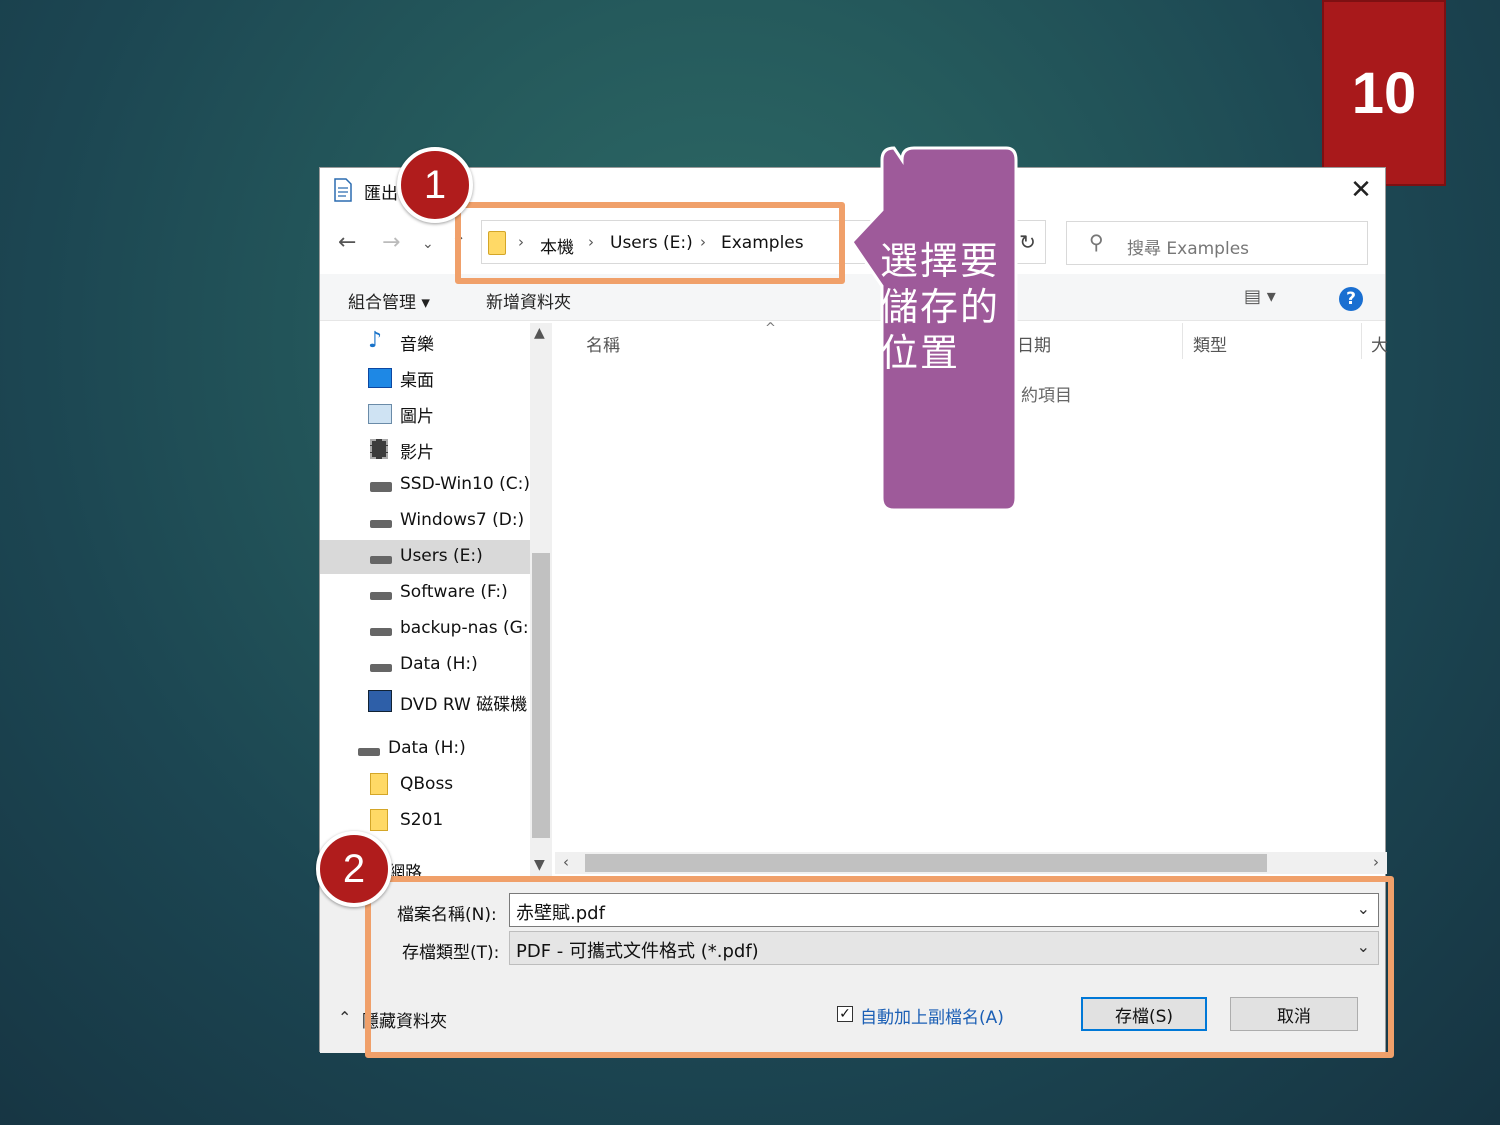 The width and height of the screenshot is (1500, 1125). I want to click on chevron-up-icon: ⌃, so click(344, 1017).